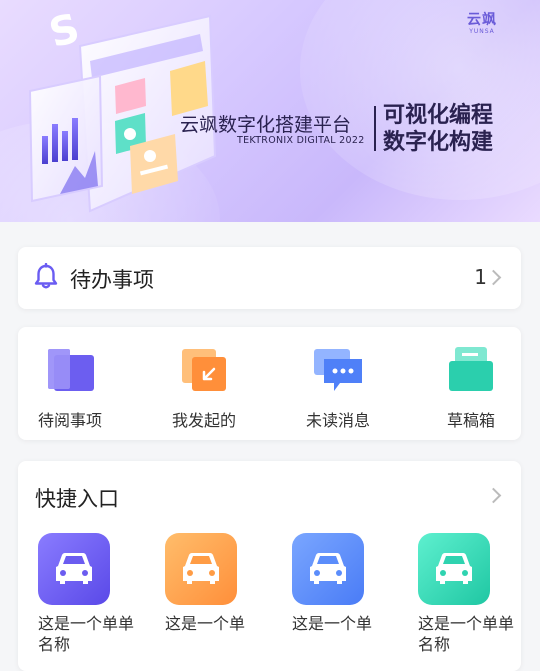 This screenshot has width=540, height=671. I want to click on quick-action-initiated: 我发起的, so click(204, 389).